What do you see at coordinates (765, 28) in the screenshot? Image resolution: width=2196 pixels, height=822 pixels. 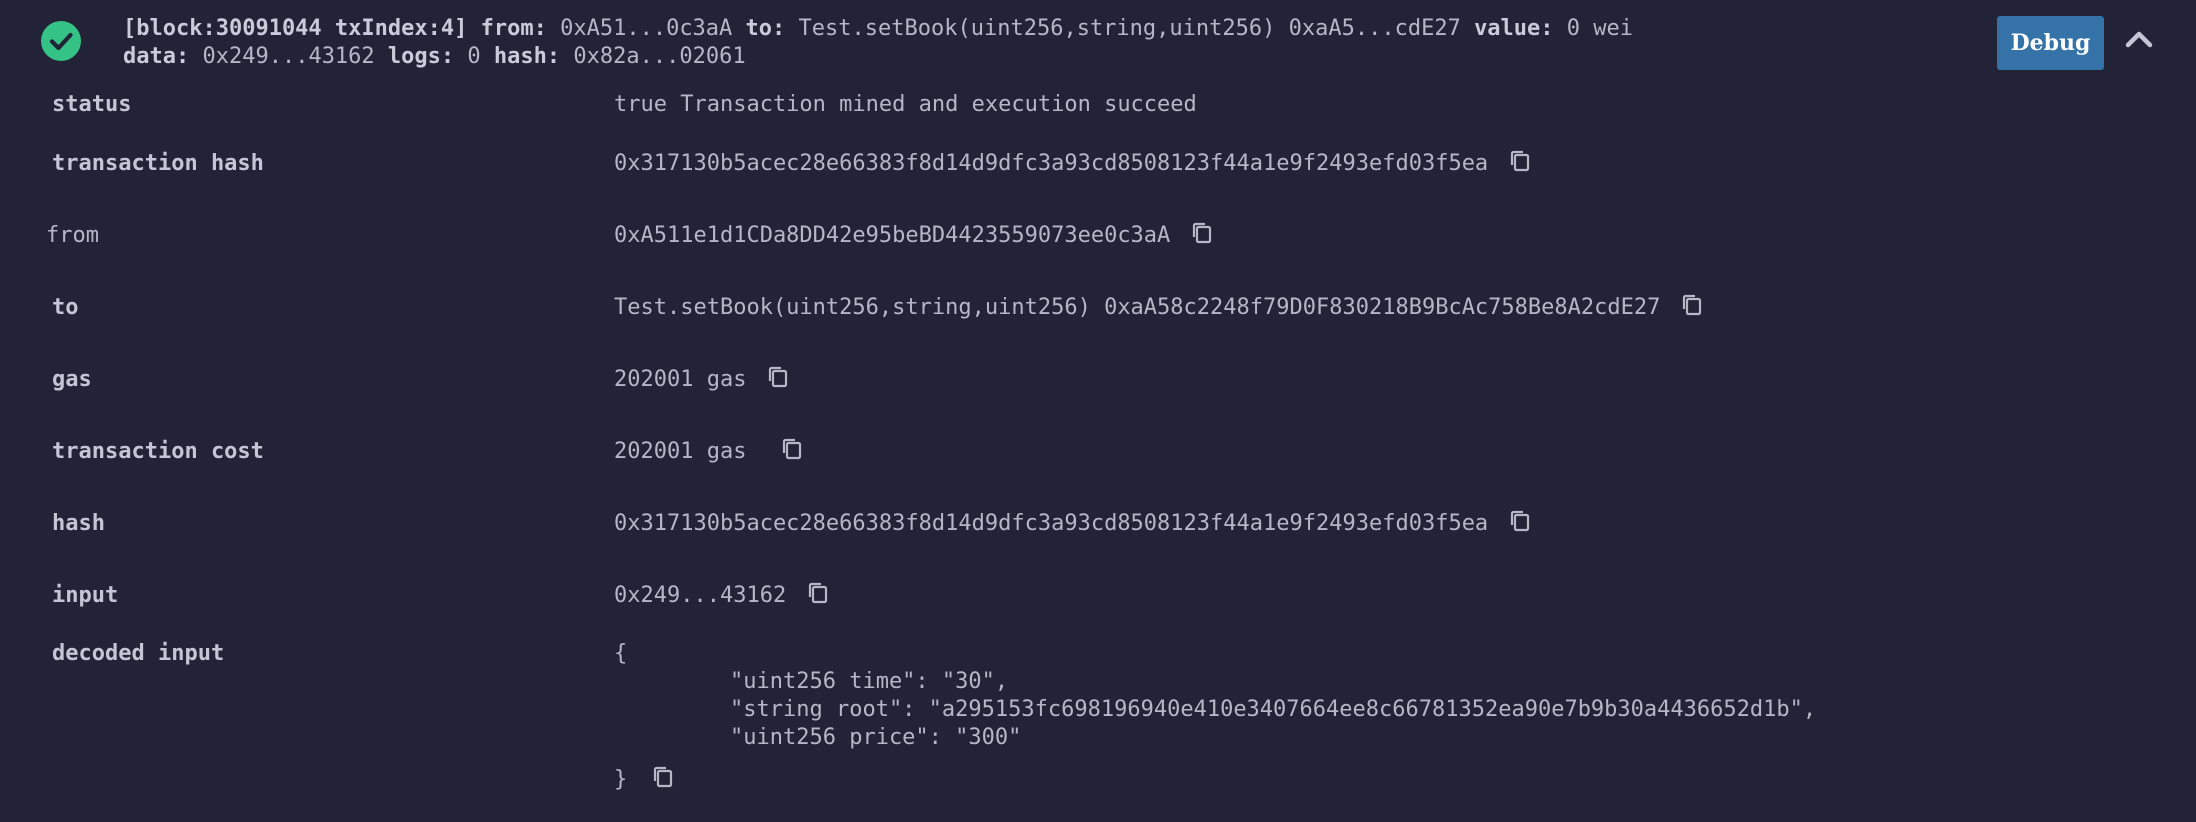 I see `to-label: to:` at bounding box center [765, 28].